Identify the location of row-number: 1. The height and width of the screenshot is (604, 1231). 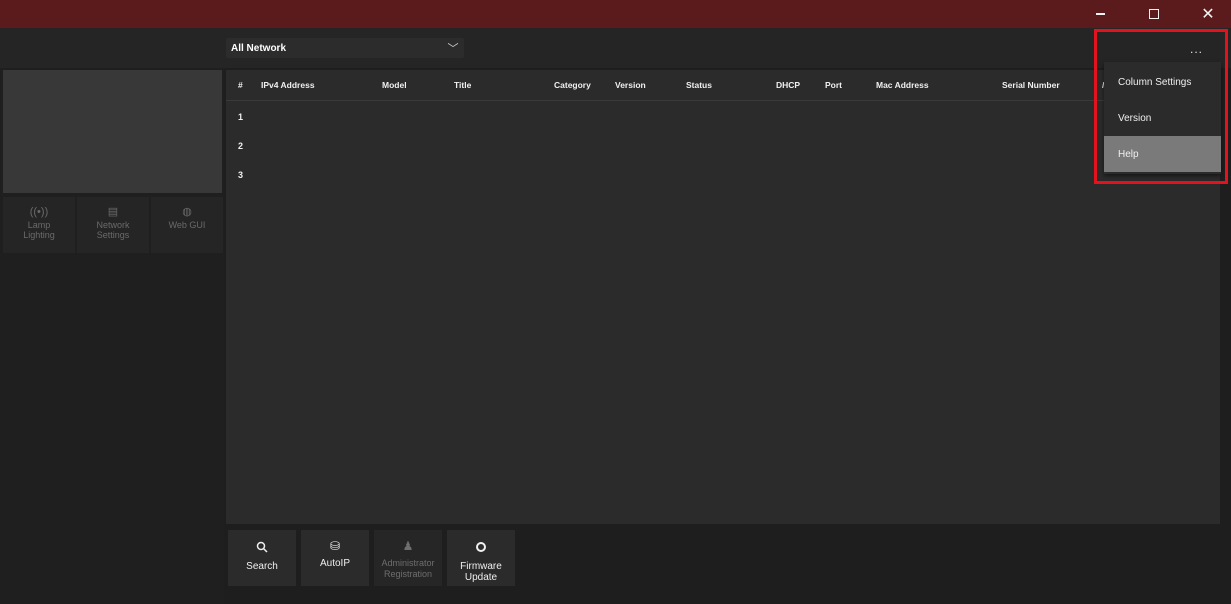
(241, 117).